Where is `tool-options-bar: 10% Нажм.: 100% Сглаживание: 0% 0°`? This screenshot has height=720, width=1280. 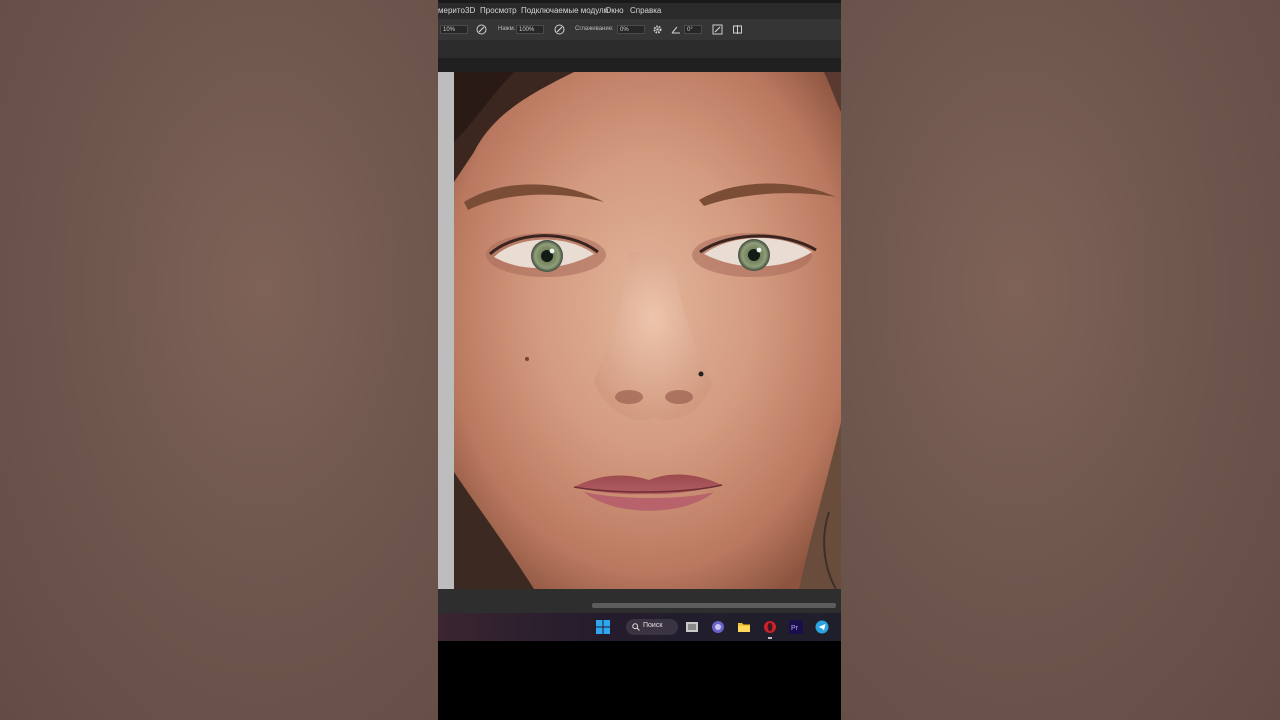 tool-options-bar: 10% Нажм.: 100% Сглаживание: 0% 0° is located at coordinates (639, 30).